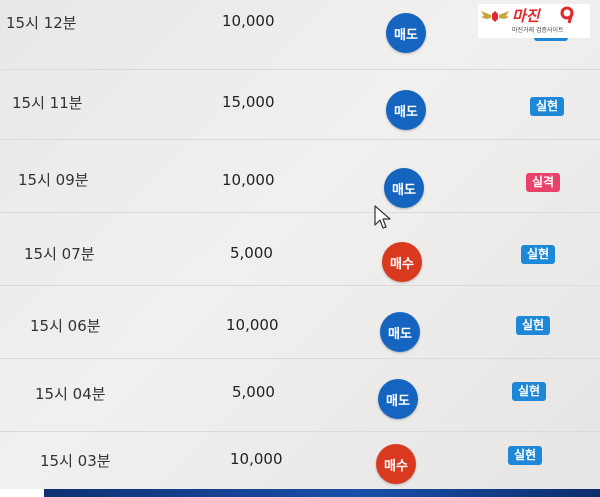  Describe the element at coordinates (53, 180) in the screenshot. I see `trade-time: 15시 09분` at that location.